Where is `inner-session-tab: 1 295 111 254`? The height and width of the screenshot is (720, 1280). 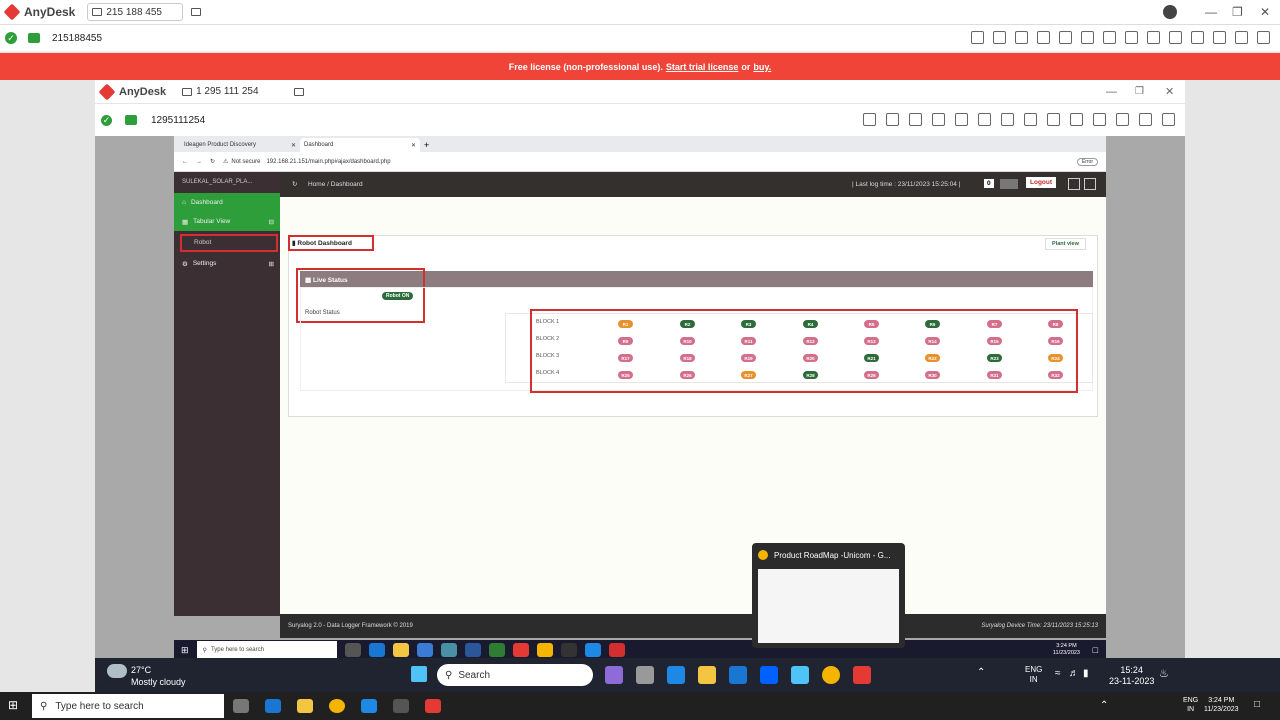
inner-session-tab: 1 295 111 254 is located at coordinates (233, 92).